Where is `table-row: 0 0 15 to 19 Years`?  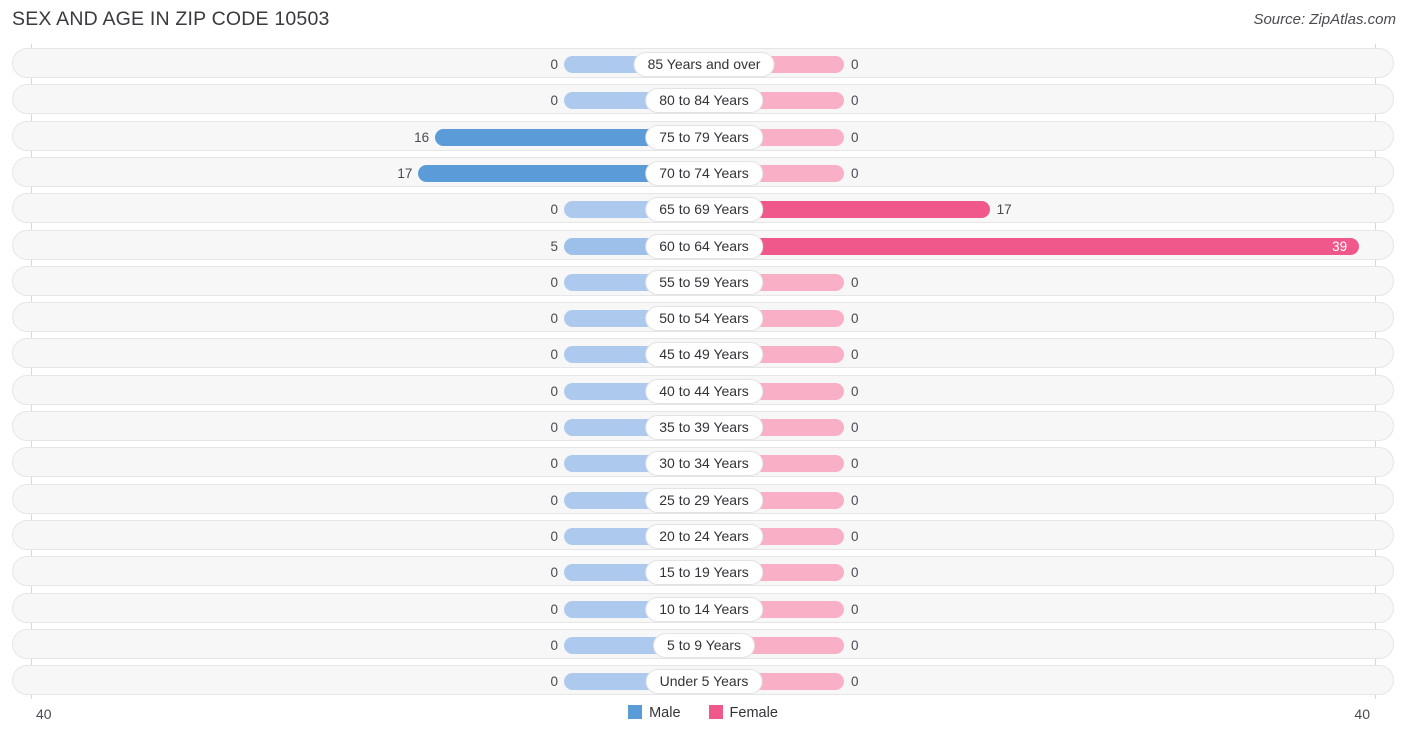 table-row: 0 0 15 to 19 Years is located at coordinates (703, 571).